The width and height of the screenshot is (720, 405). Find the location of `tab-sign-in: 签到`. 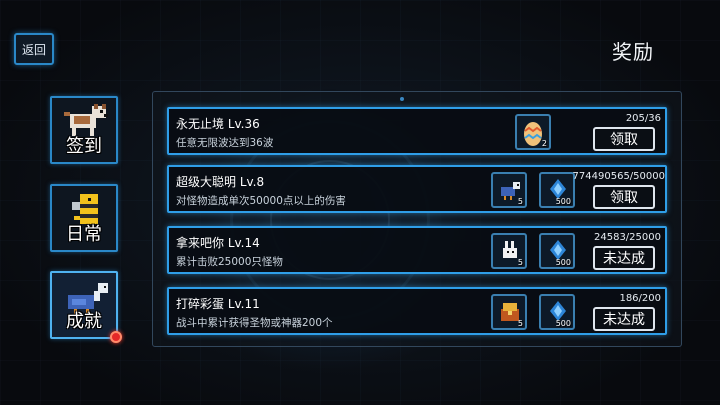

tab-sign-in: 签到 is located at coordinates (84, 130).